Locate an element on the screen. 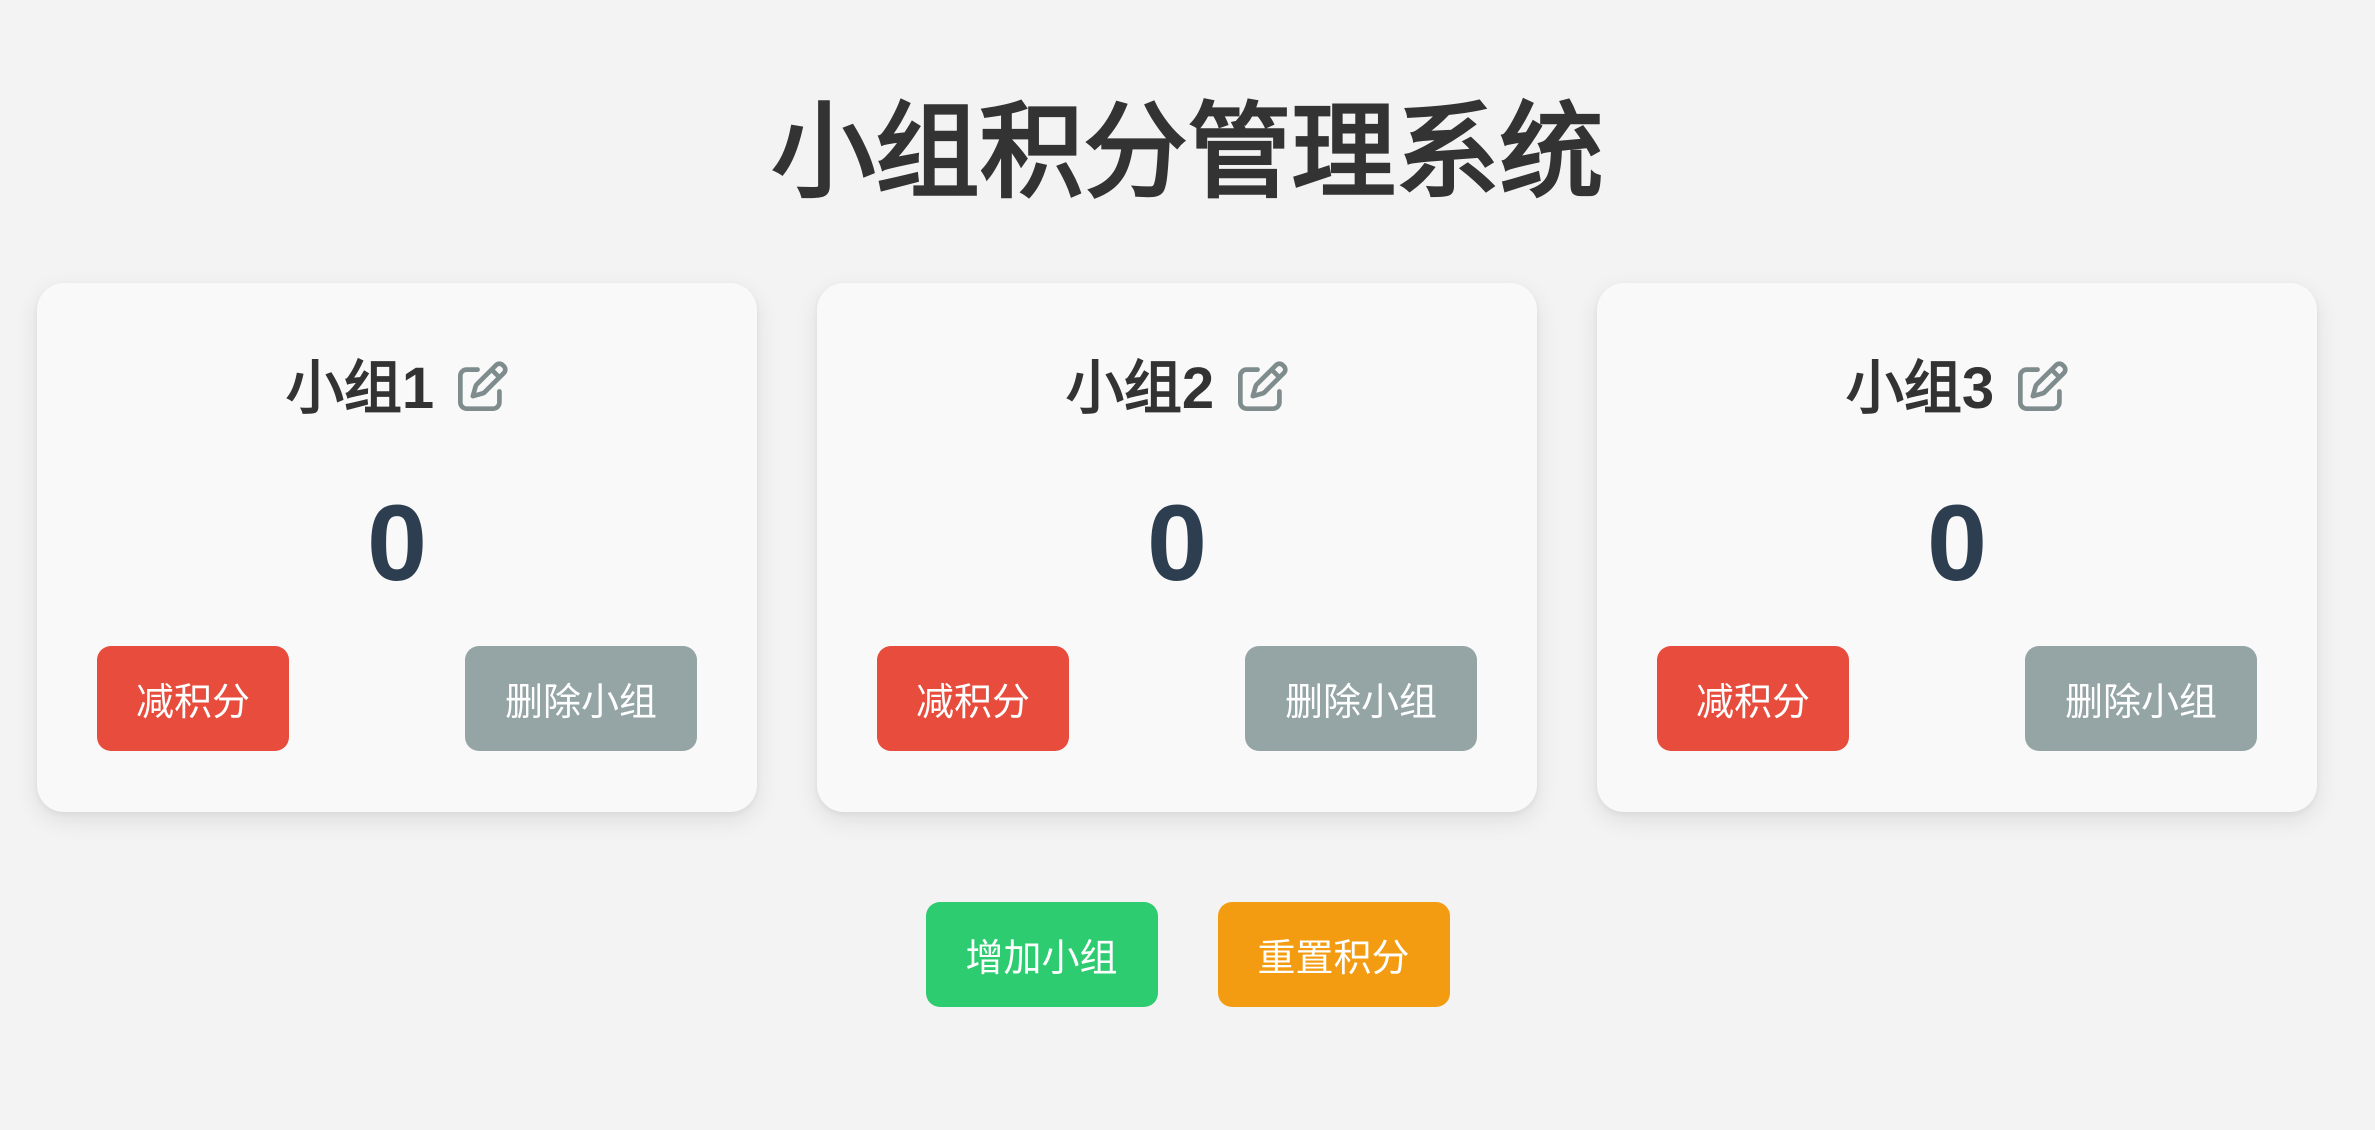  group-card-header: 小组1 is located at coordinates (397, 389).